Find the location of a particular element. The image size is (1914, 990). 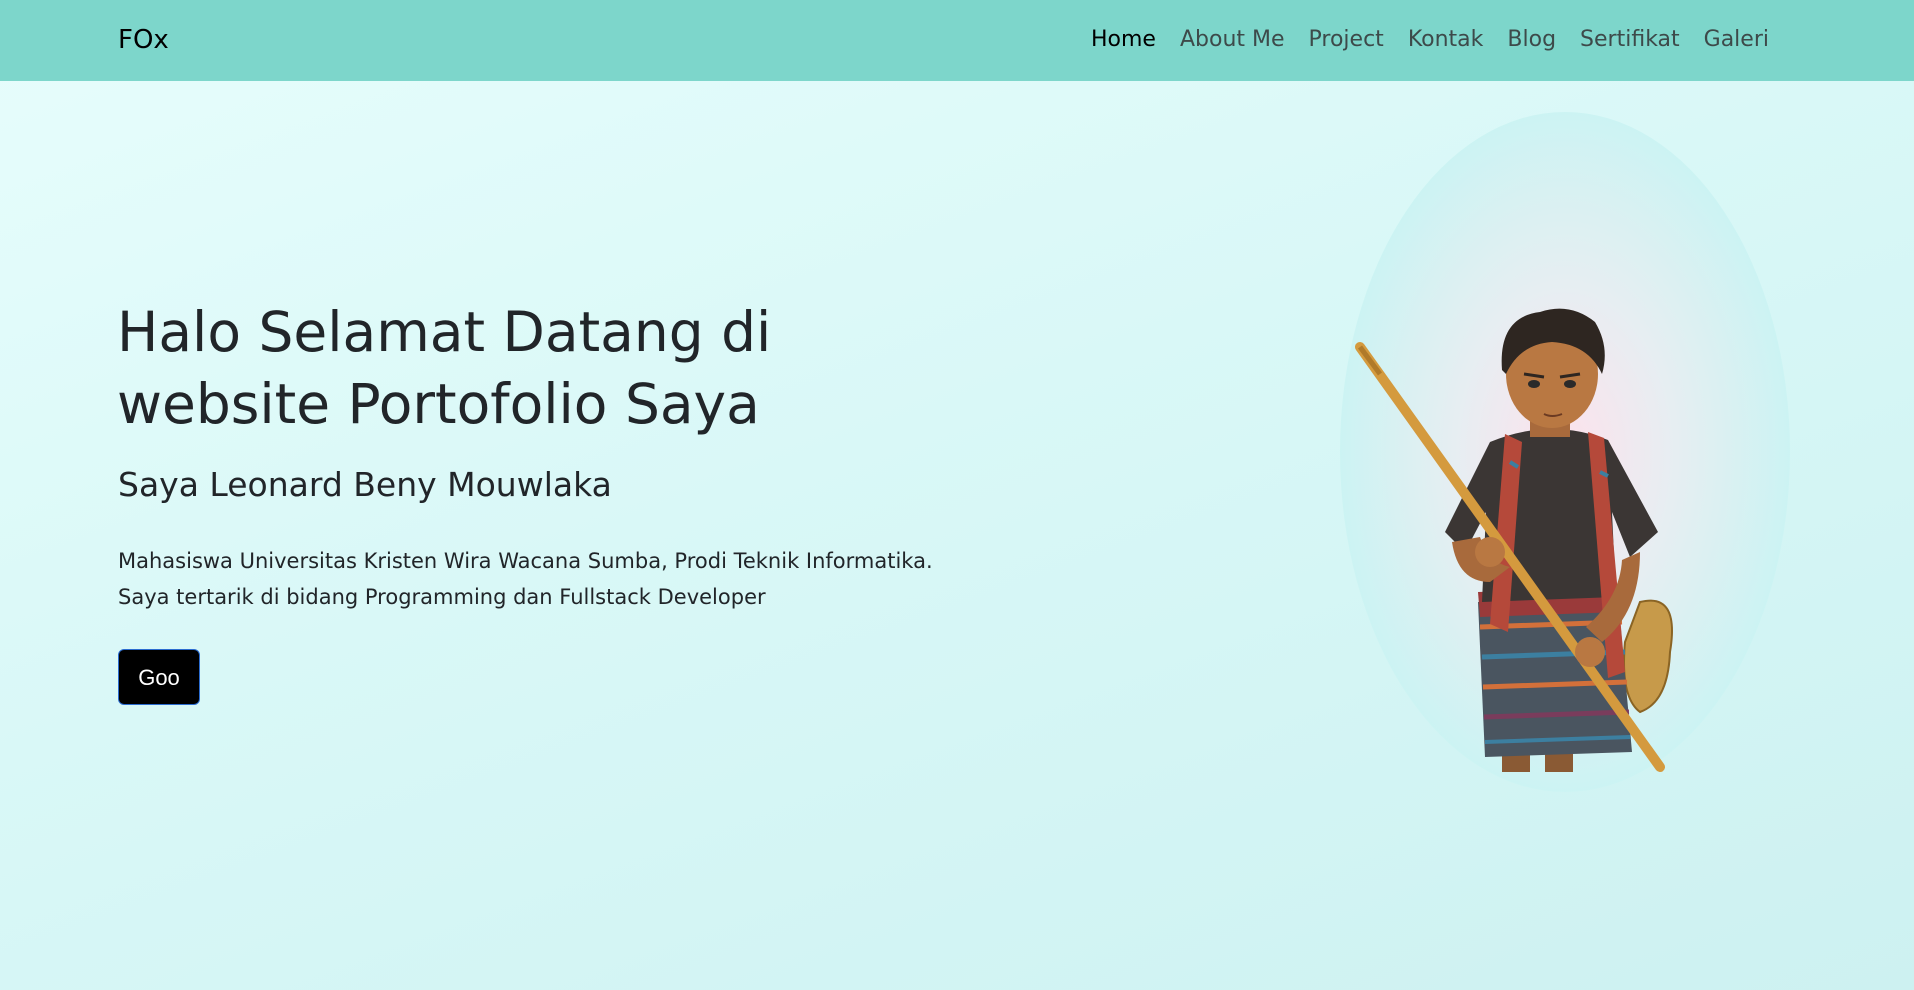

brand-logo: FOx is located at coordinates (143, 40).